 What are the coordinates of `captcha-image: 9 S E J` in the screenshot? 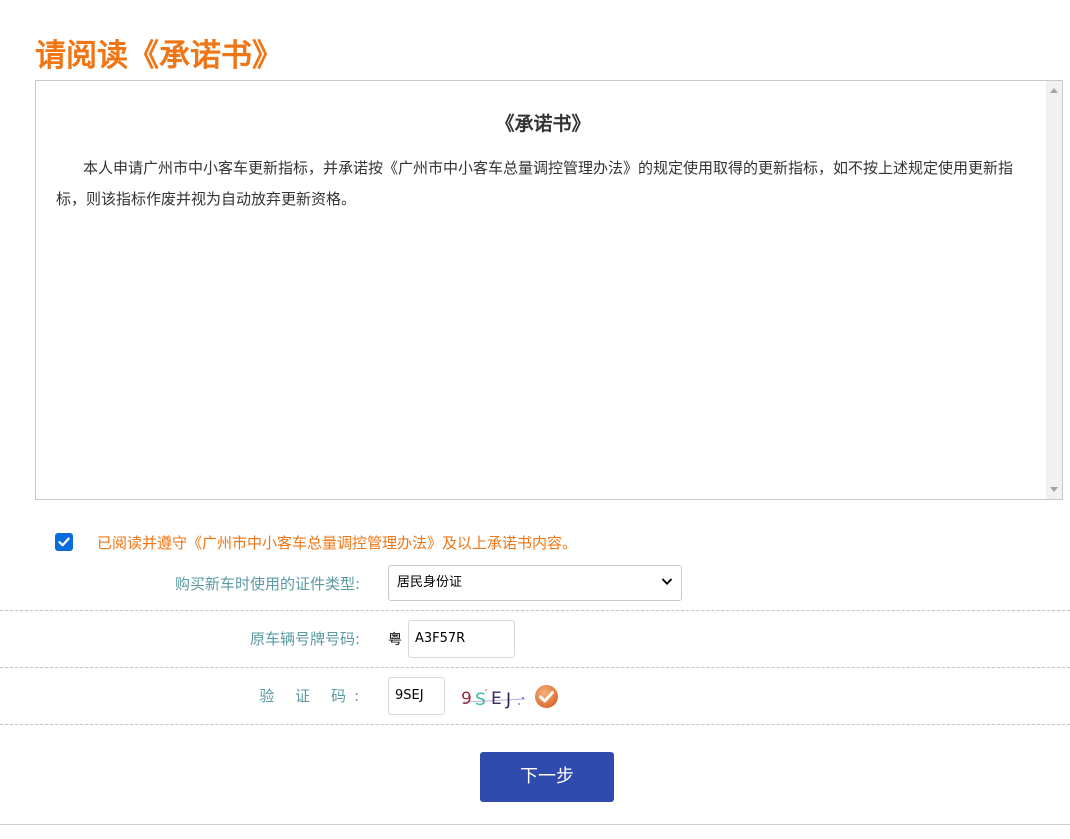 It's located at (495, 697).